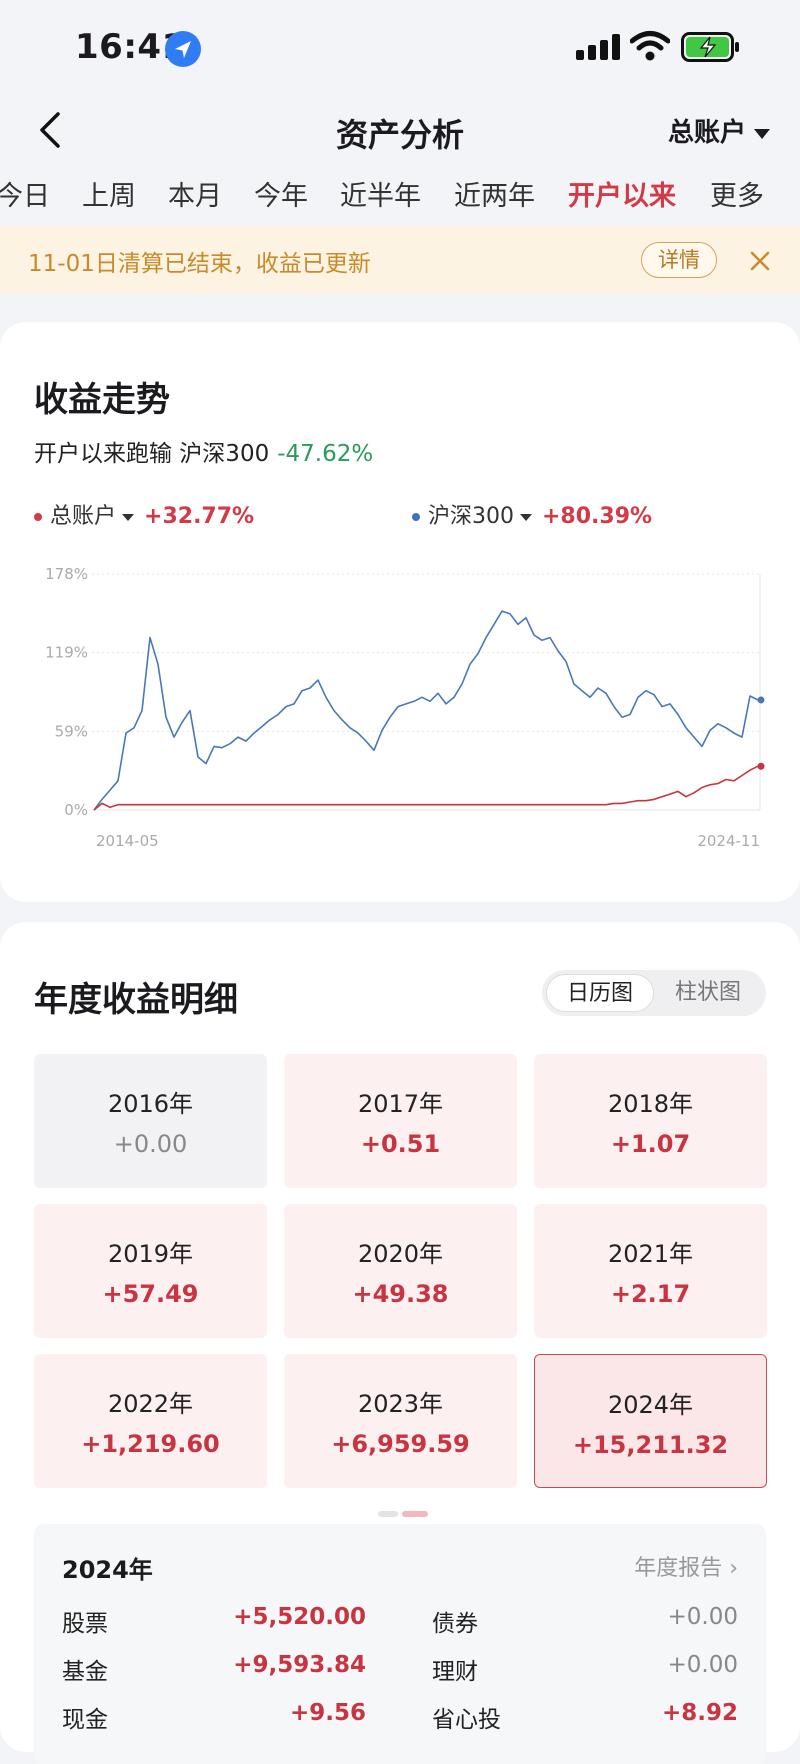 The image size is (800, 1764). I want to click on wifi-icon, so click(650, 46).